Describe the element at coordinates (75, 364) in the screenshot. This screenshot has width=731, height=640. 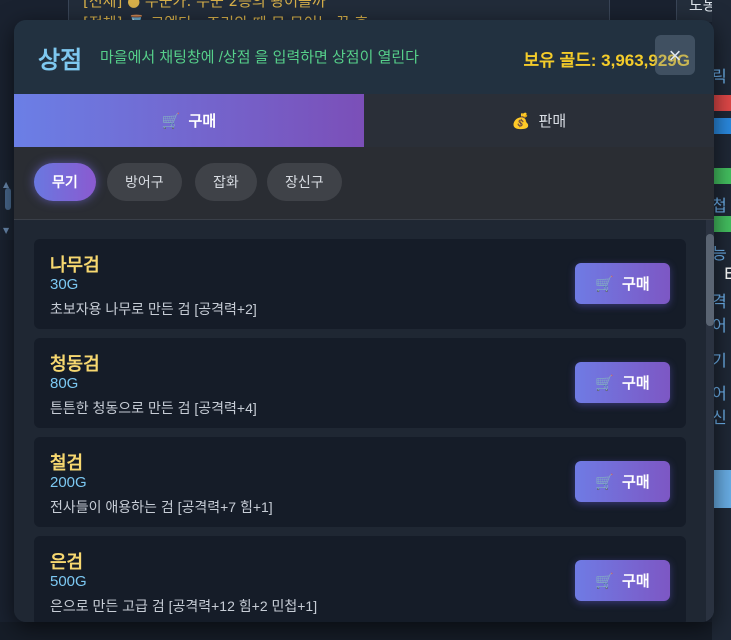
I see `item-name: 청동검` at that location.